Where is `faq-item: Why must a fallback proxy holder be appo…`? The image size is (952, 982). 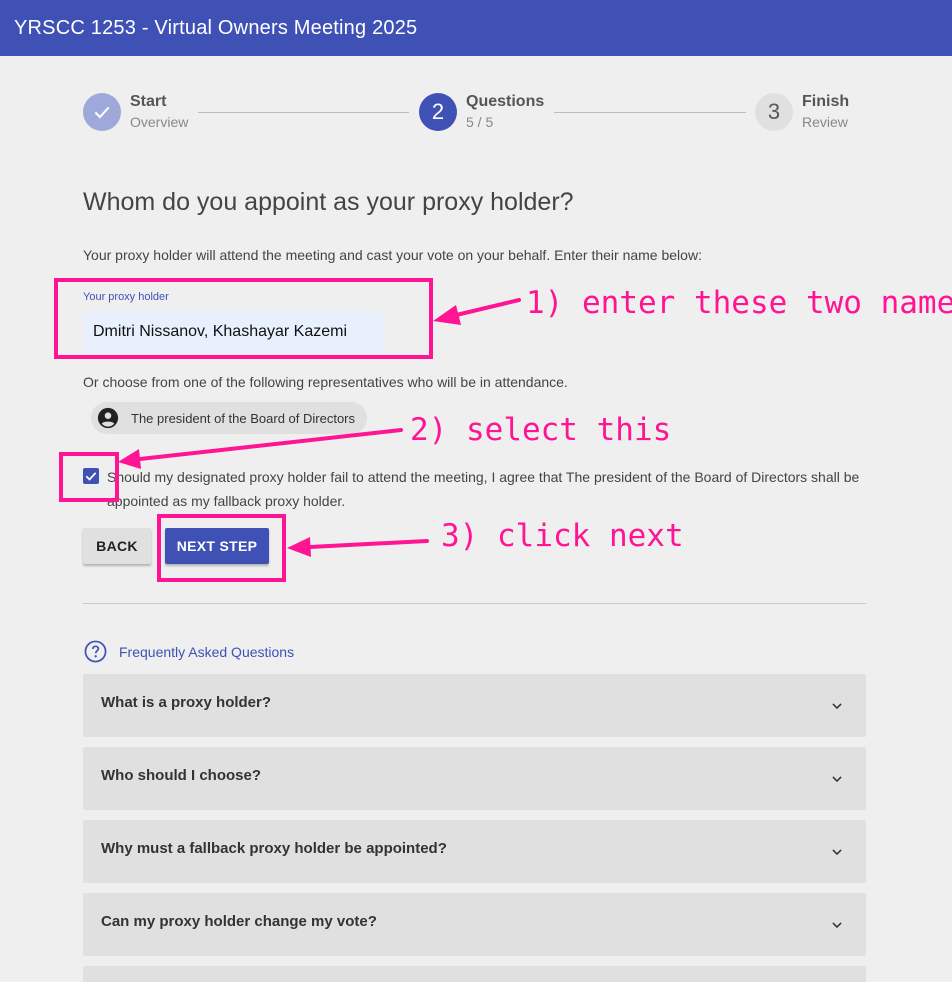 faq-item: Why must a fallback proxy holder be appo… is located at coordinates (474, 851).